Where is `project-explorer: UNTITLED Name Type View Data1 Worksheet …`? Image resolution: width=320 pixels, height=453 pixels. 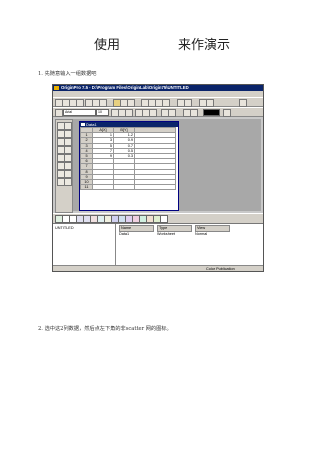
project-explorer: UNTITLED Name Type View Data1 Worksheet … is located at coordinates (158, 244).